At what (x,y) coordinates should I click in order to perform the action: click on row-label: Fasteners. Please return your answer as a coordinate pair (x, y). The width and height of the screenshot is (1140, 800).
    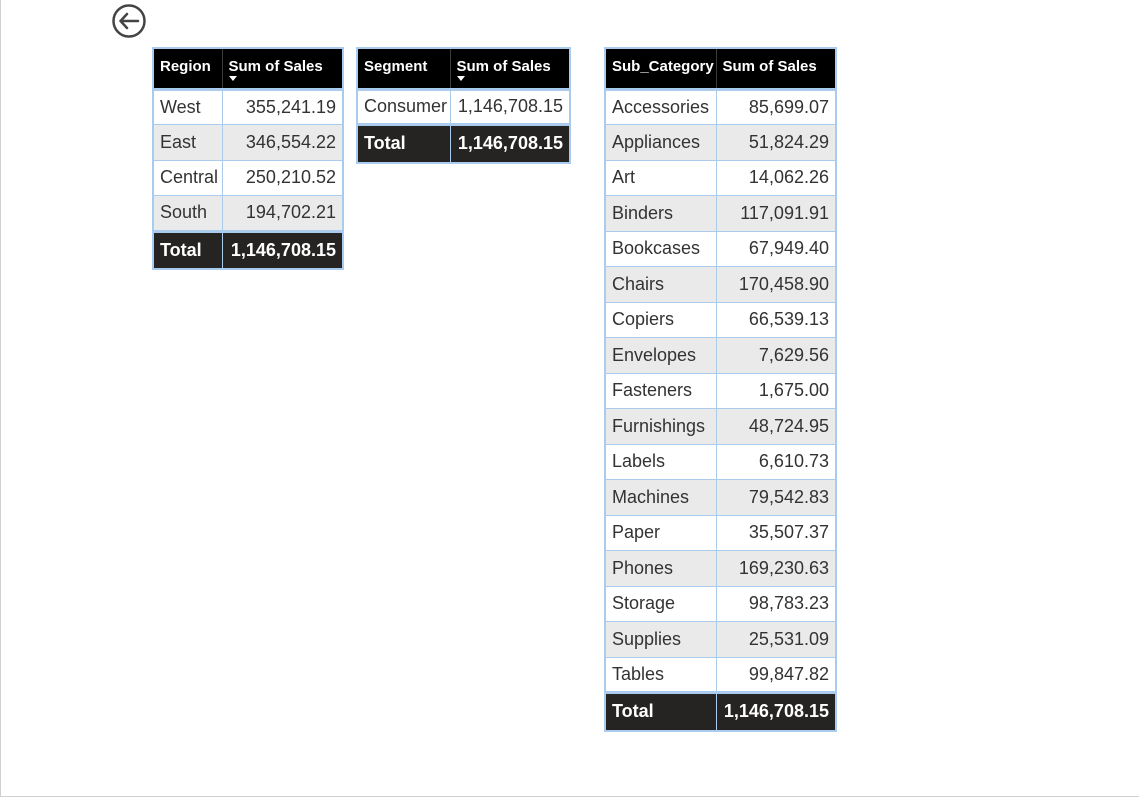
    Looking at the image, I should click on (661, 390).